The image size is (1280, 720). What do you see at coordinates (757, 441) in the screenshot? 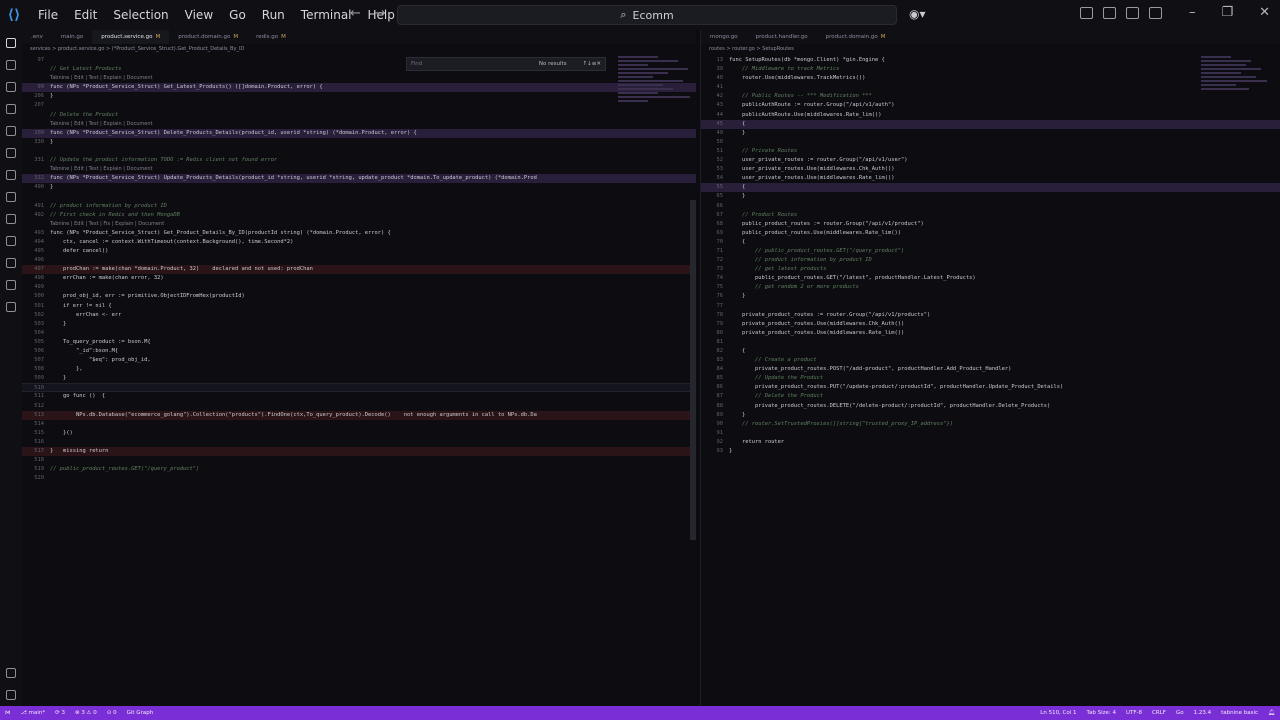
I see `line-text: return router` at bounding box center [757, 441].